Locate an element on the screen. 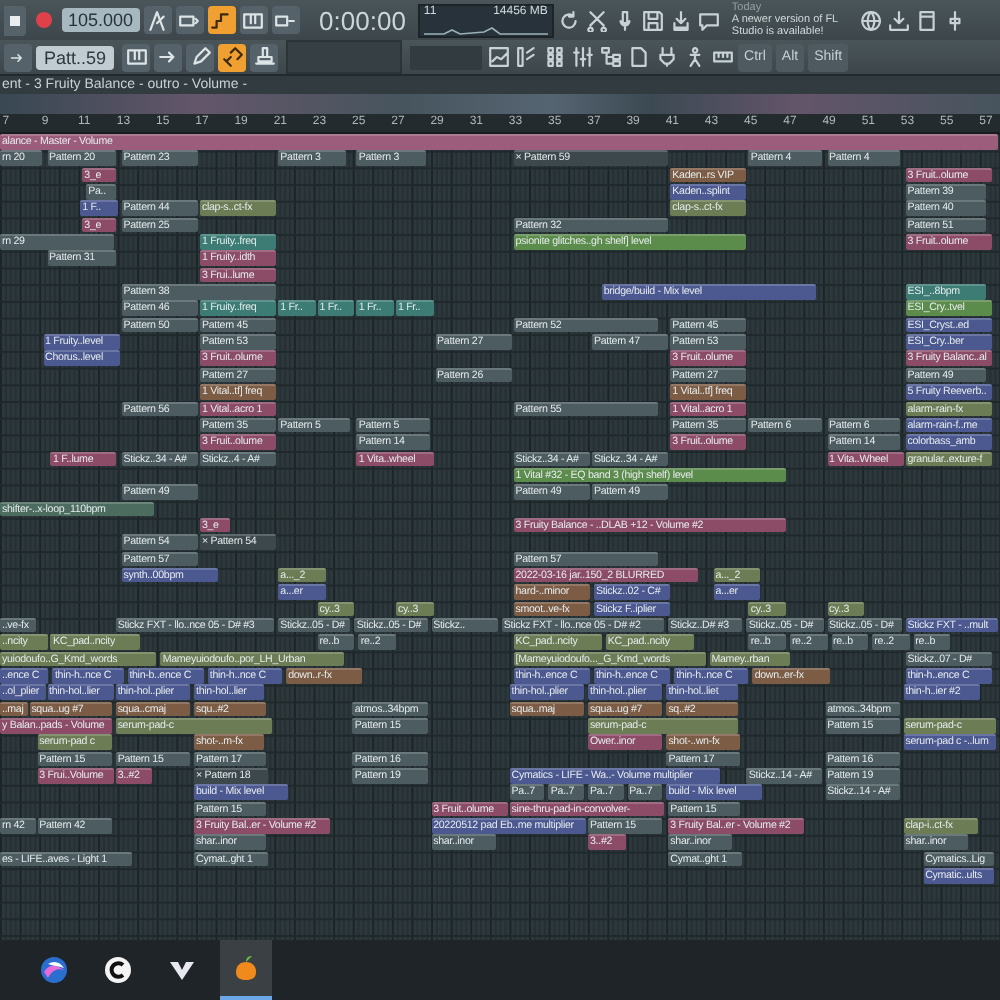  stamp-icon is located at coordinates (264, 57).